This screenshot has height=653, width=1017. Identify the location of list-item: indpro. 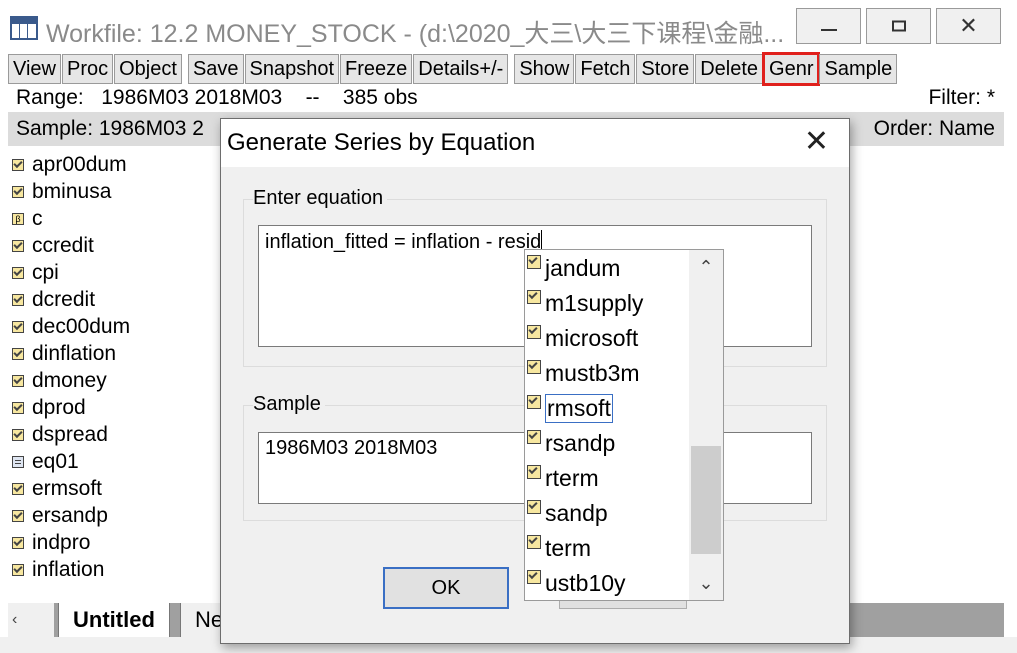
(51, 543).